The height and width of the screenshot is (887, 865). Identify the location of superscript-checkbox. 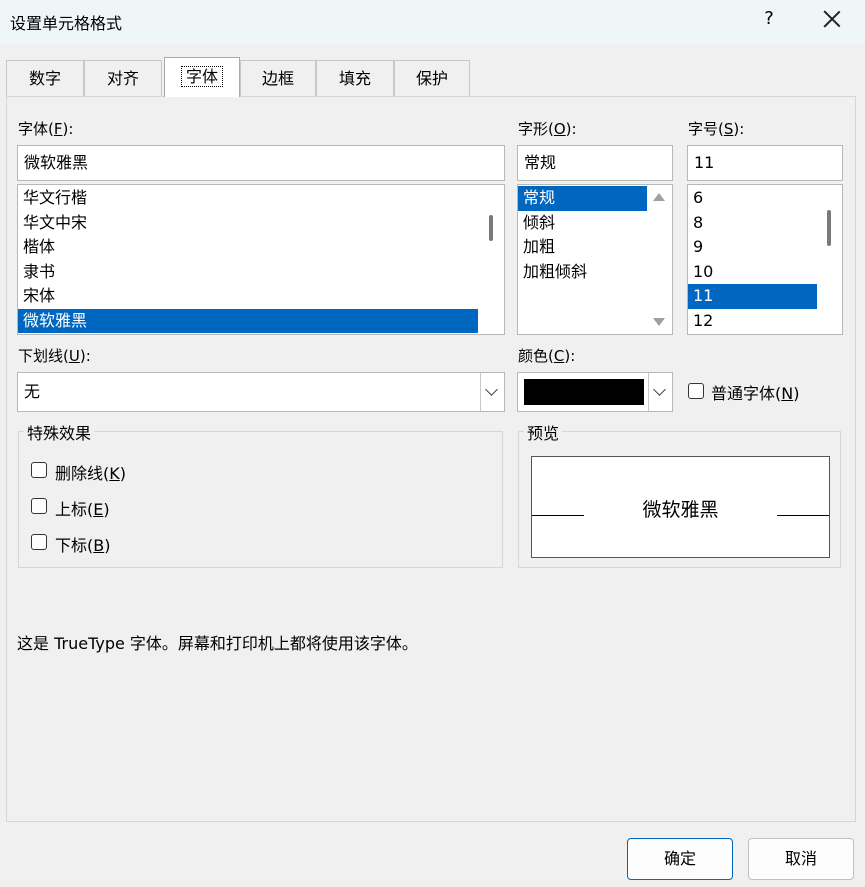
(39, 506).